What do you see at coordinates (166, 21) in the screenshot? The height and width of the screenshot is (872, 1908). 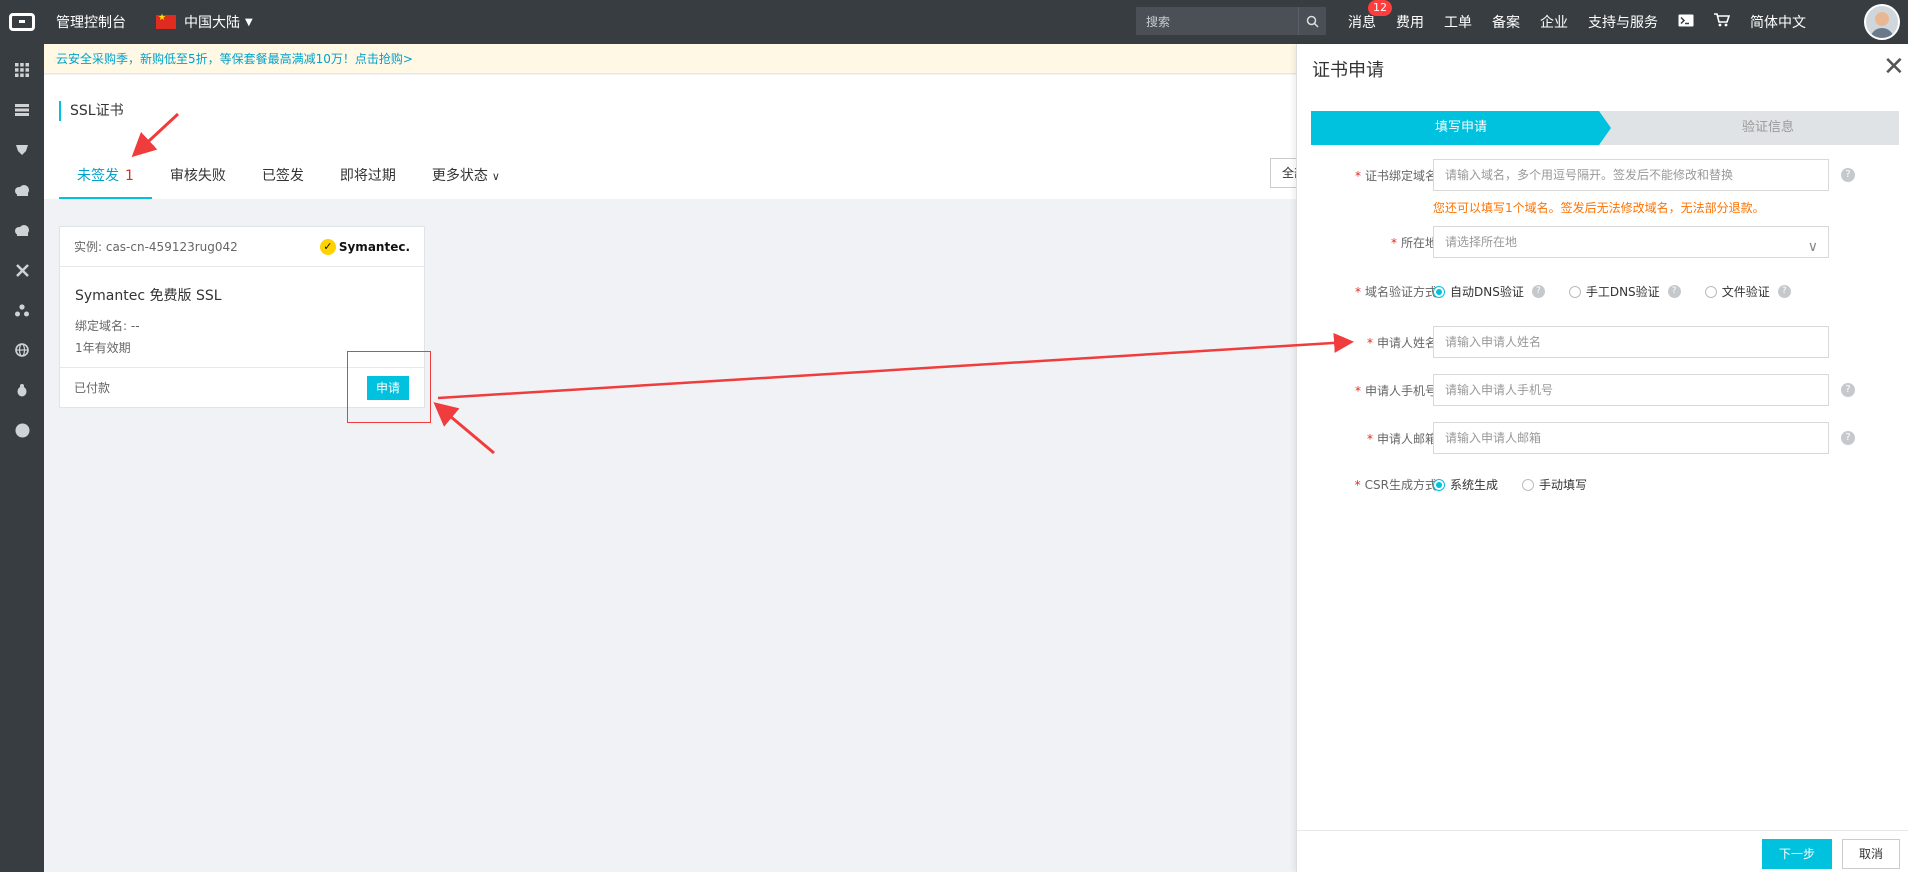 I see `china-flag-icon` at bounding box center [166, 21].